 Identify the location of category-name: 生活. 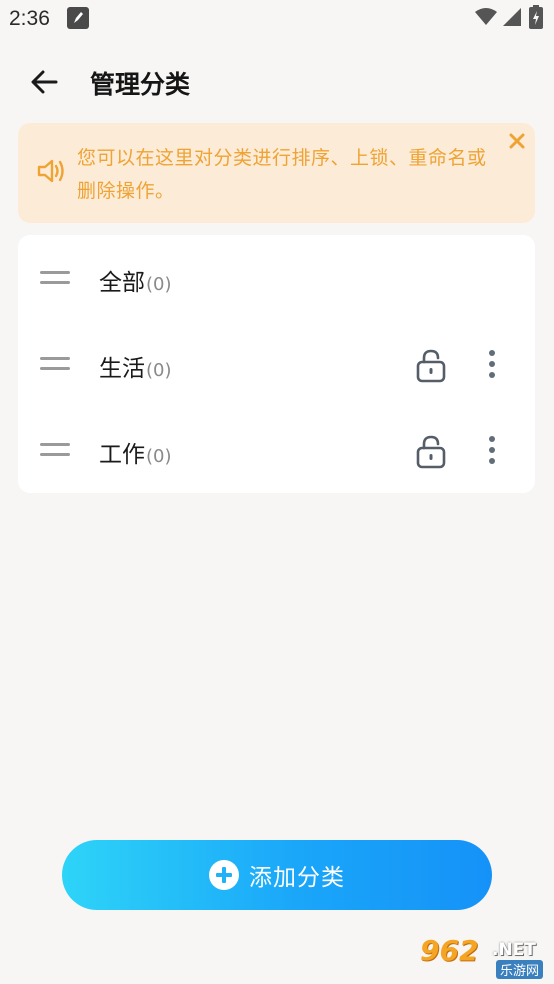
(122, 369).